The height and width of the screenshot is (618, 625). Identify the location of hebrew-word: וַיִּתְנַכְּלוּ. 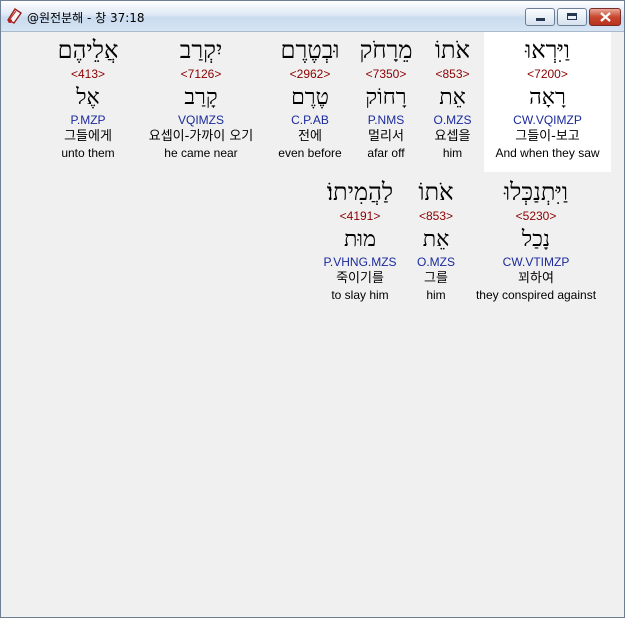
(536, 192).